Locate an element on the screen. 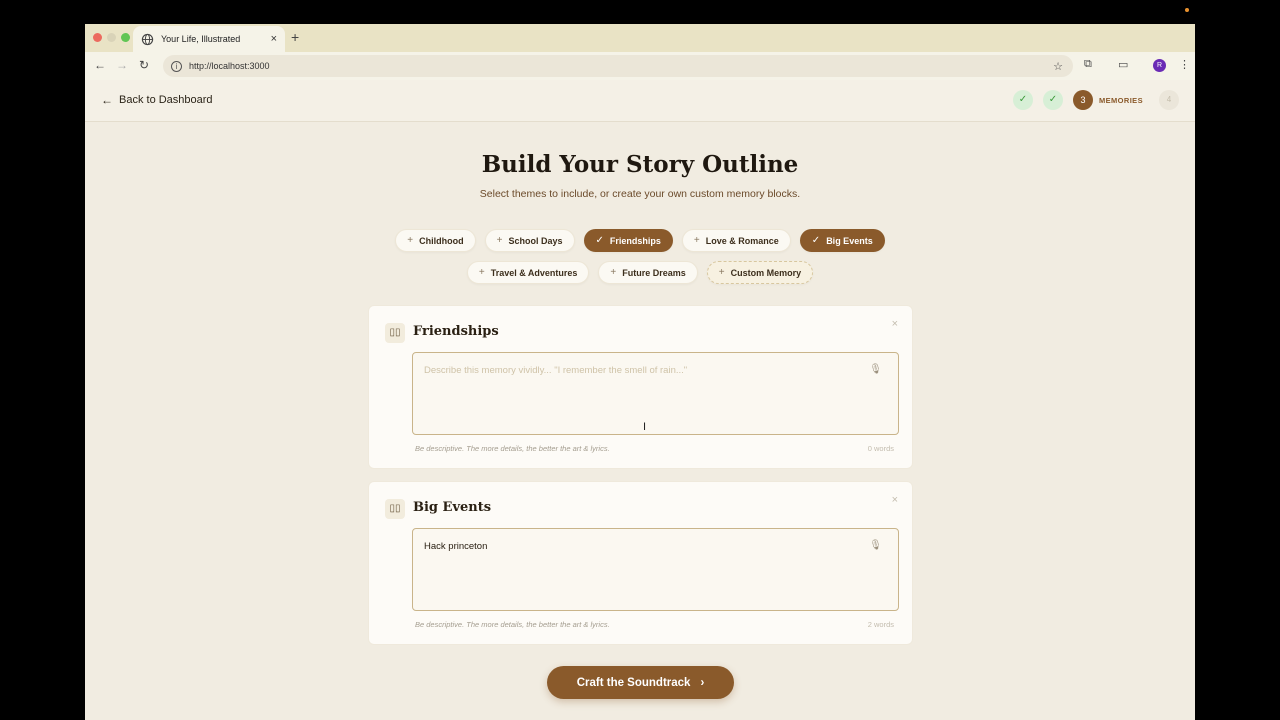 The image size is (1280, 720). cta-label: Craft the Soundtrack is located at coordinates (633, 682).